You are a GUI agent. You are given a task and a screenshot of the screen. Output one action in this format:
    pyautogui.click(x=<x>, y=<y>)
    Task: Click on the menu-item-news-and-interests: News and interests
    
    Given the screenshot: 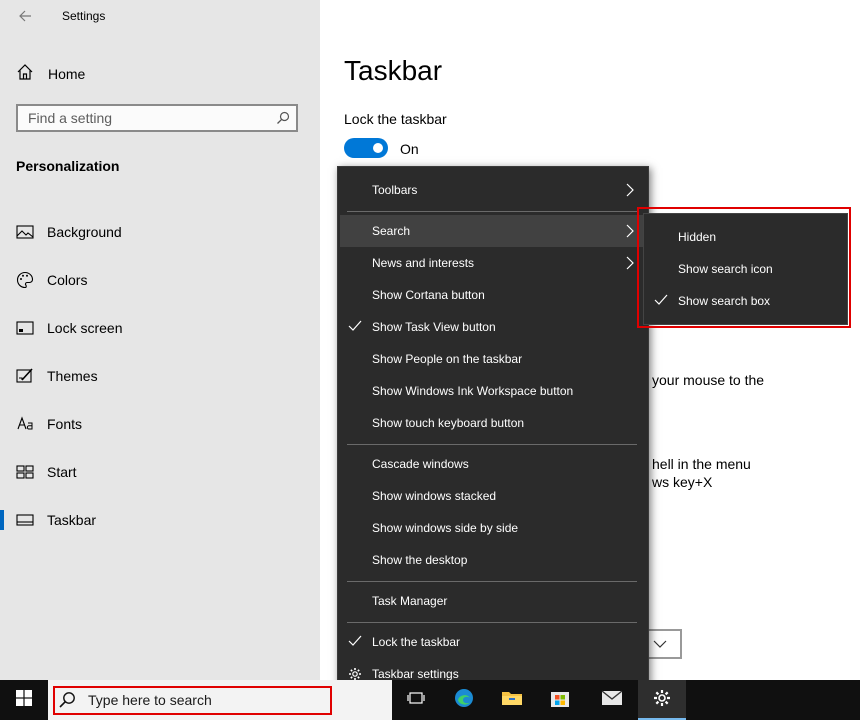 What is the action you would take?
    pyautogui.click(x=493, y=263)
    